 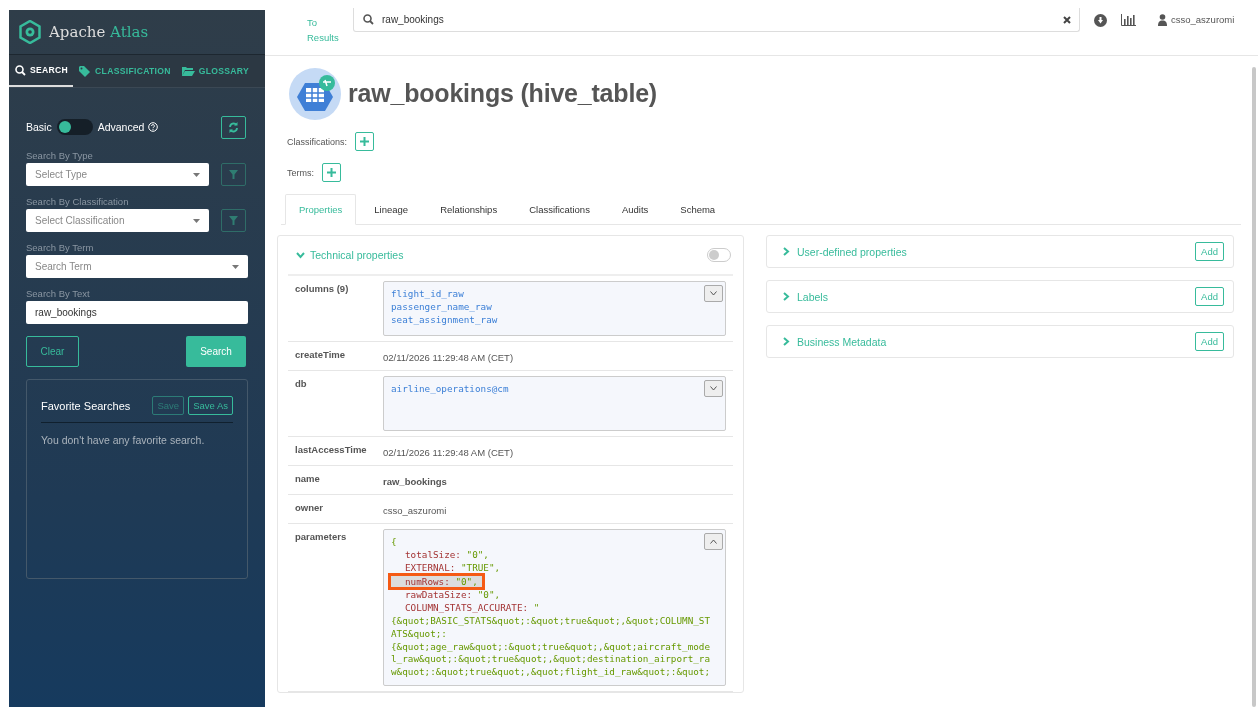 I want to click on close-icon, so click(x=1067, y=19).